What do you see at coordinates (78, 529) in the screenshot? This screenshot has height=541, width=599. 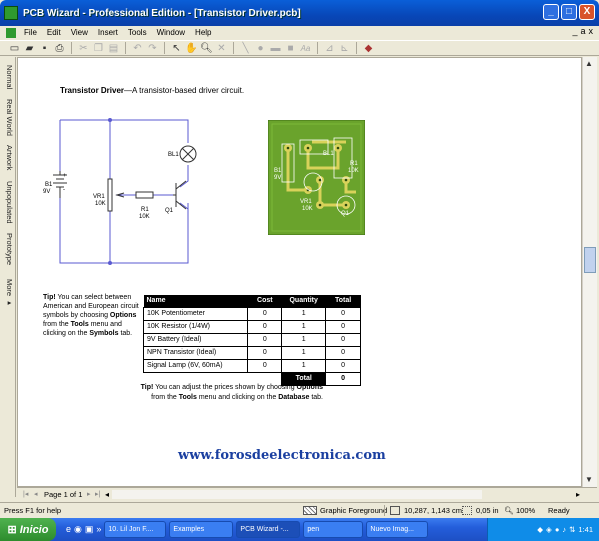 I see `media-icon: ◉` at bounding box center [78, 529].